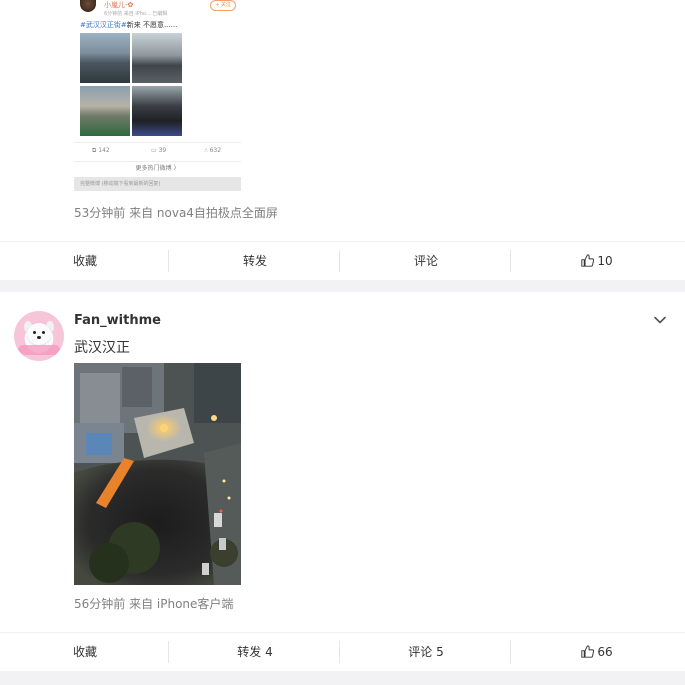 Image resolution: width=685 pixels, height=685 pixels. I want to click on embed-footer-bar: 完整微博 (移动端下看到最新的回复), so click(157, 184).